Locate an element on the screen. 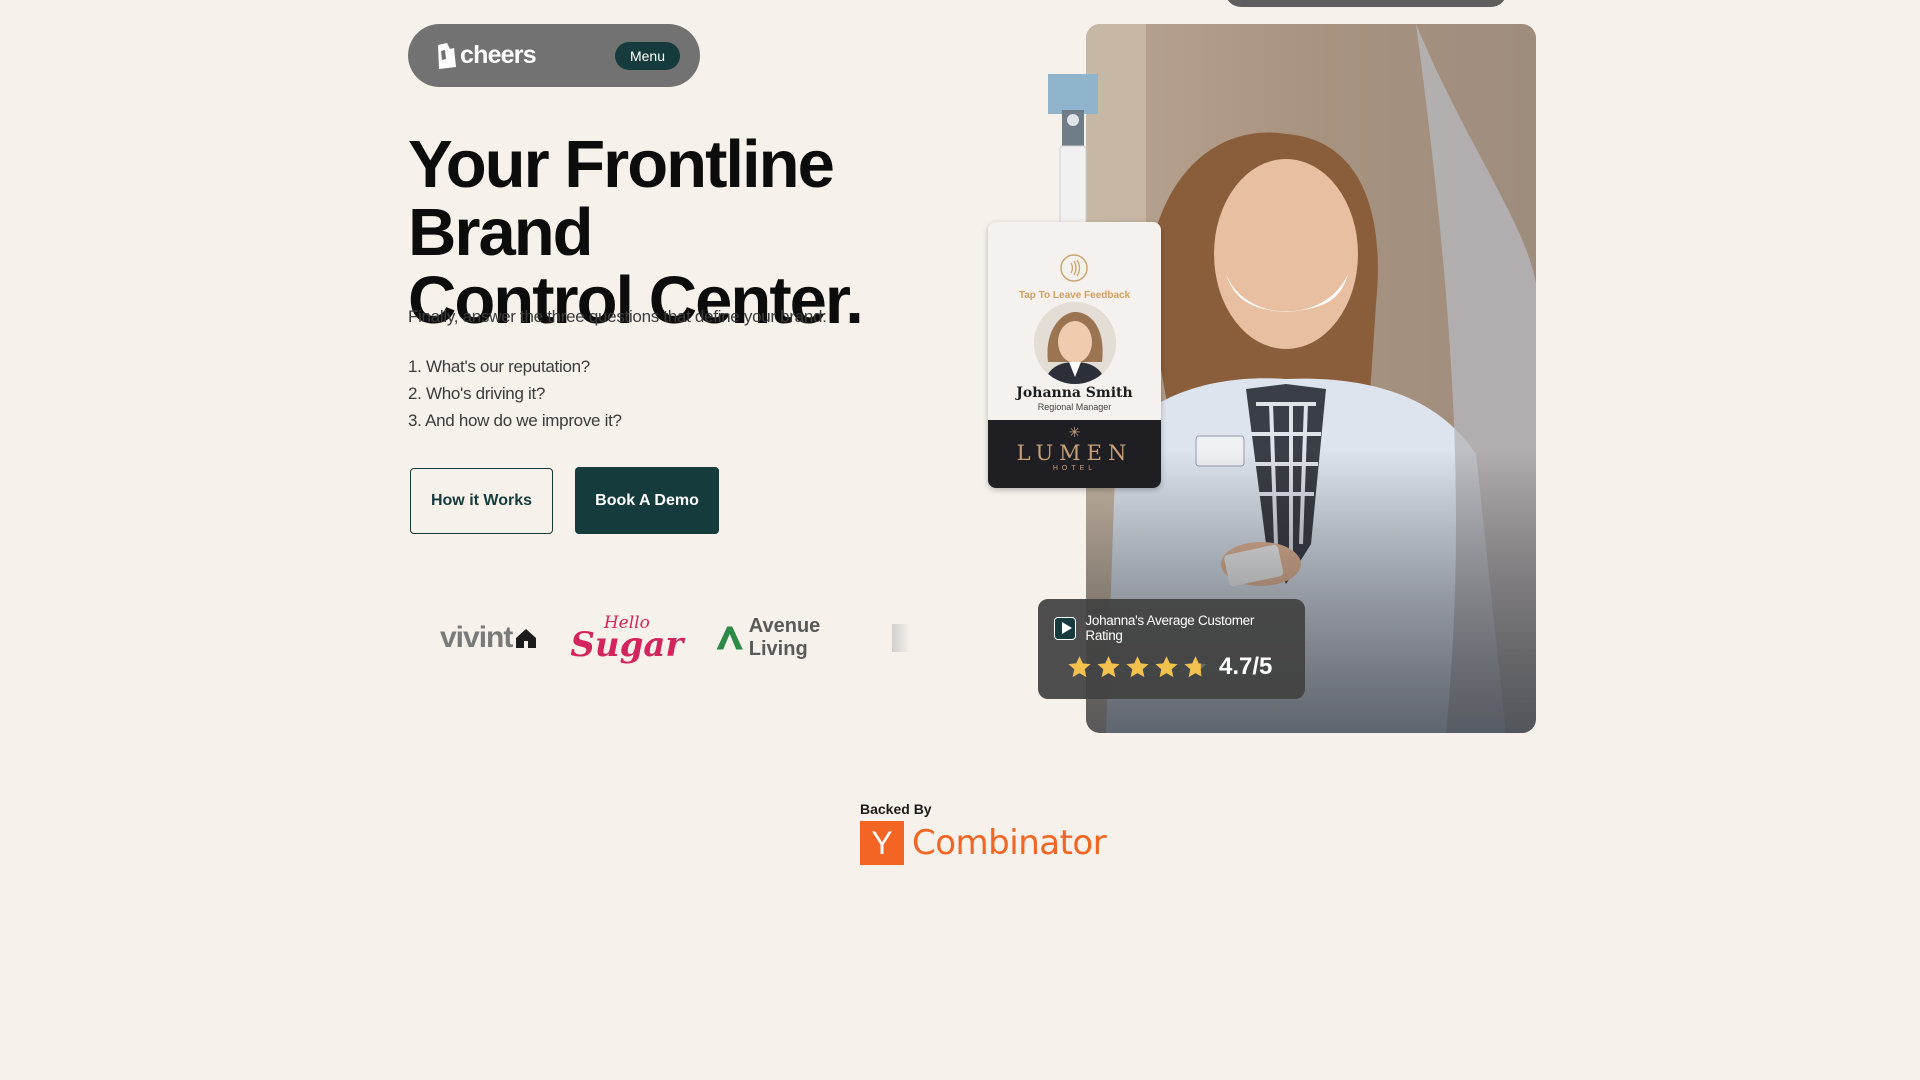 The width and height of the screenshot is (1920, 1080). backed-by-label: Backed By is located at coordinates (896, 809).